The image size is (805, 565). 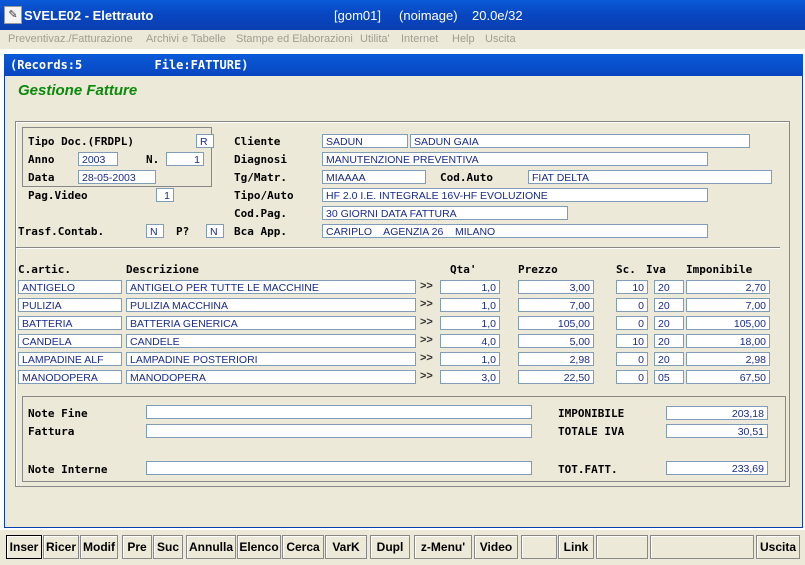 I want to click on pagvideo-field: 1, so click(x=165, y=195).